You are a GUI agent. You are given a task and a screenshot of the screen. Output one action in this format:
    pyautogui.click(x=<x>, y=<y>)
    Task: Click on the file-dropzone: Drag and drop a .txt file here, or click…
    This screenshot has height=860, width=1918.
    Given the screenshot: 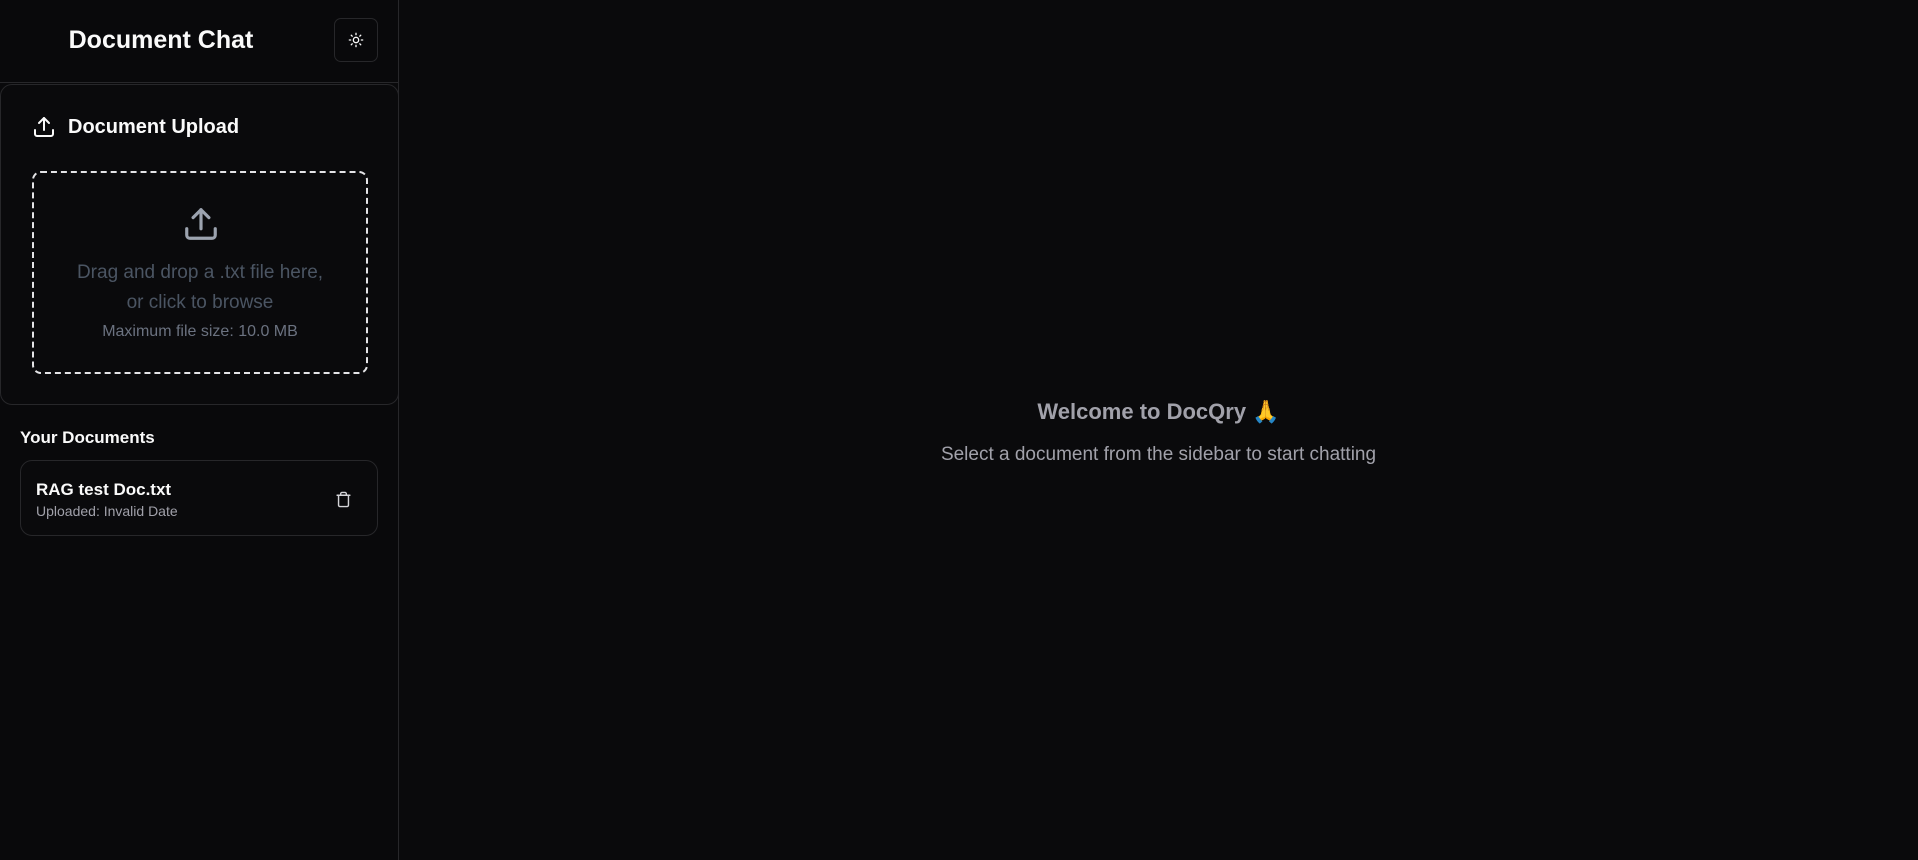 What is the action you would take?
    pyautogui.click(x=200, y=272)
    